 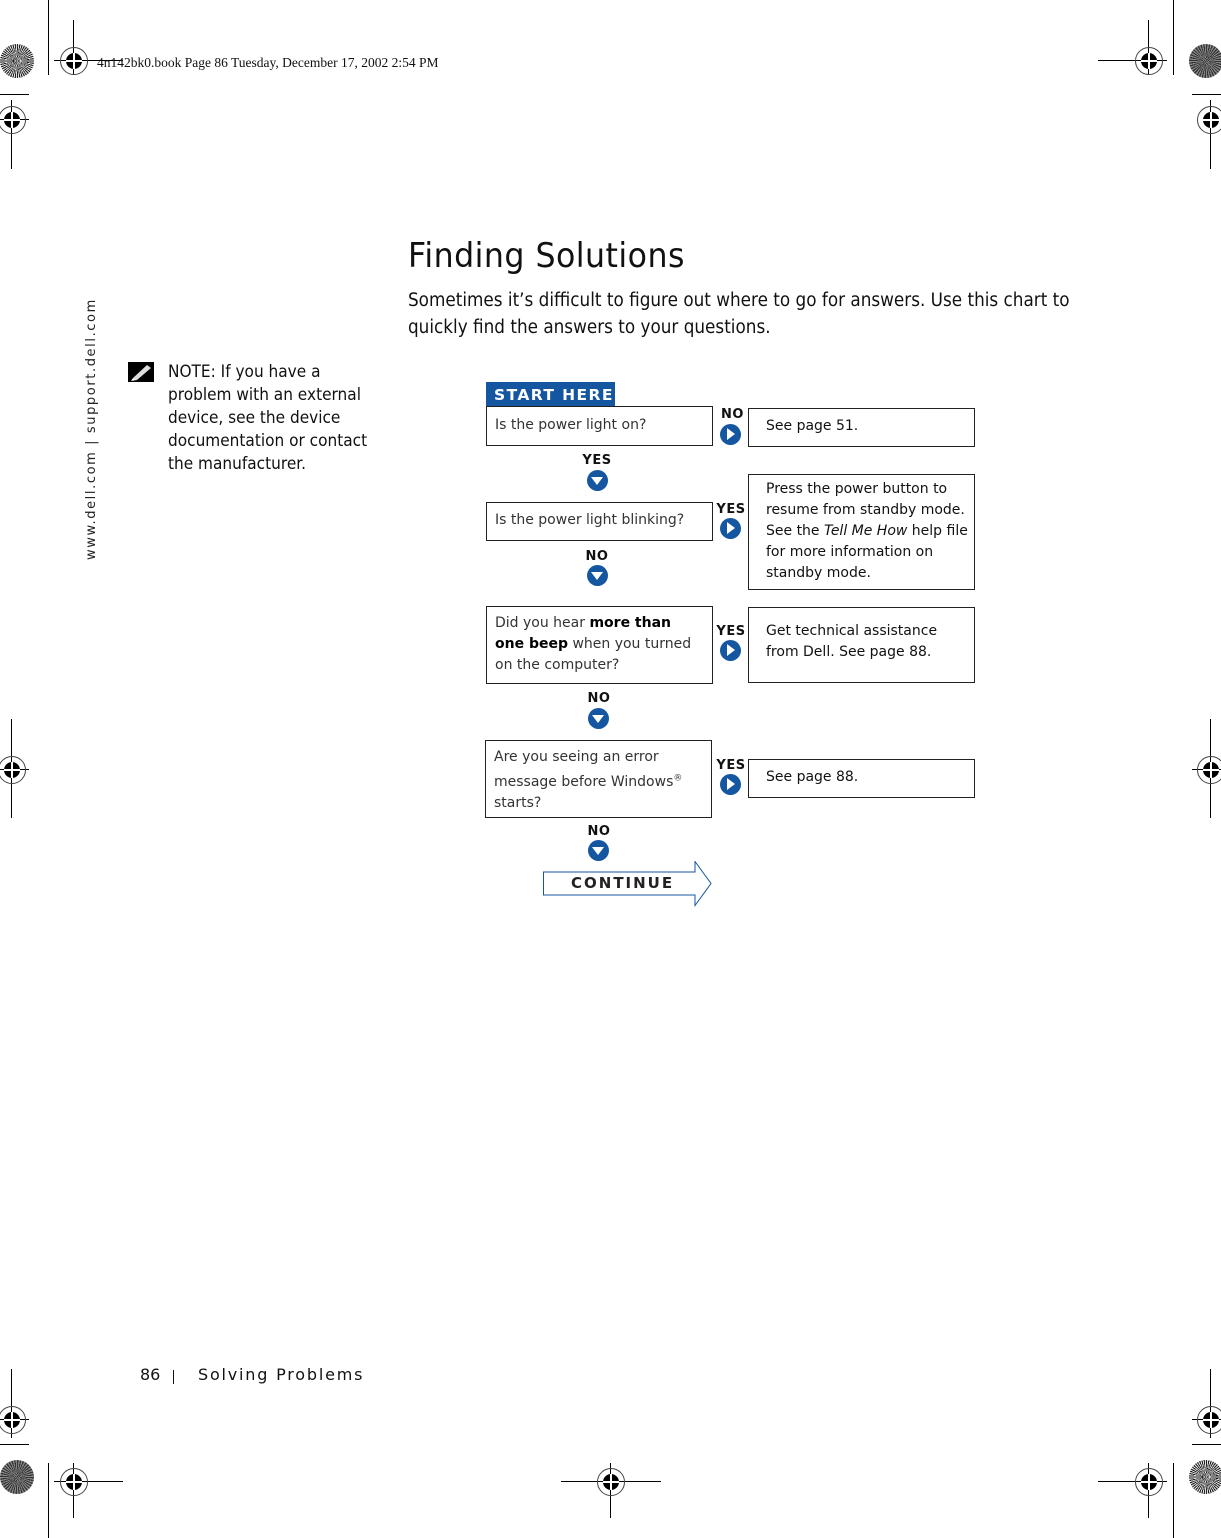 I want to click on continue-arrow: CONTINUE, so click(x=627, y=884).